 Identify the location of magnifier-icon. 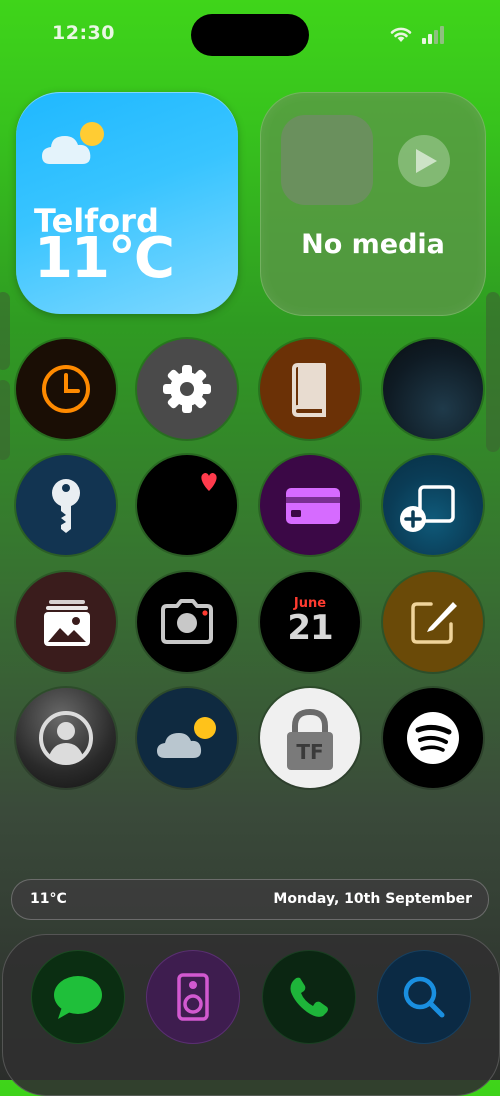
(424, 997).